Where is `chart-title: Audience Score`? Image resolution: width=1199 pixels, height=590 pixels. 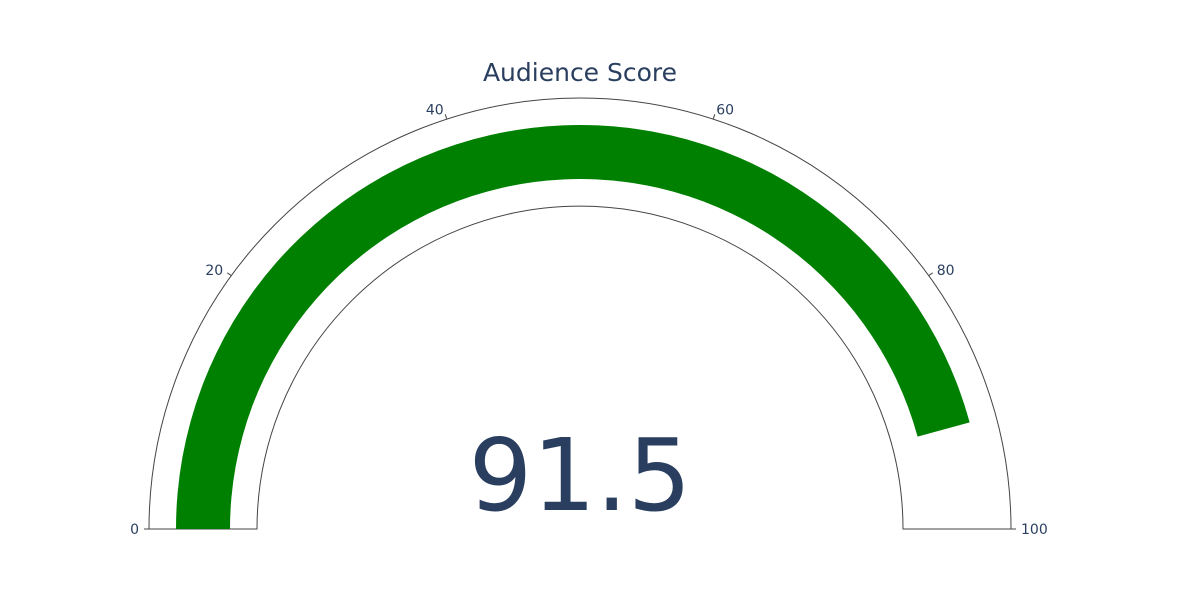
chart-title: Audience Score is located at coordinates (580, 72).